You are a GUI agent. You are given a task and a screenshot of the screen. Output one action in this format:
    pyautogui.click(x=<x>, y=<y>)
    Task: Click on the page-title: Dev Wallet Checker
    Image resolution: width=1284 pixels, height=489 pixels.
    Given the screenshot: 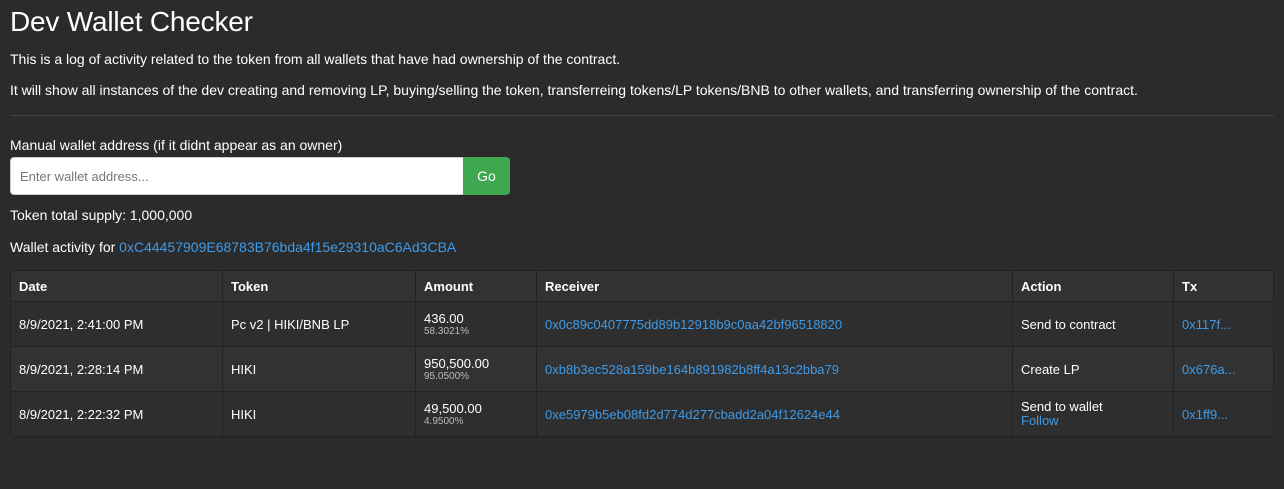 What is the action you would take?
    pyautogui.click(x=131, y=21)
    